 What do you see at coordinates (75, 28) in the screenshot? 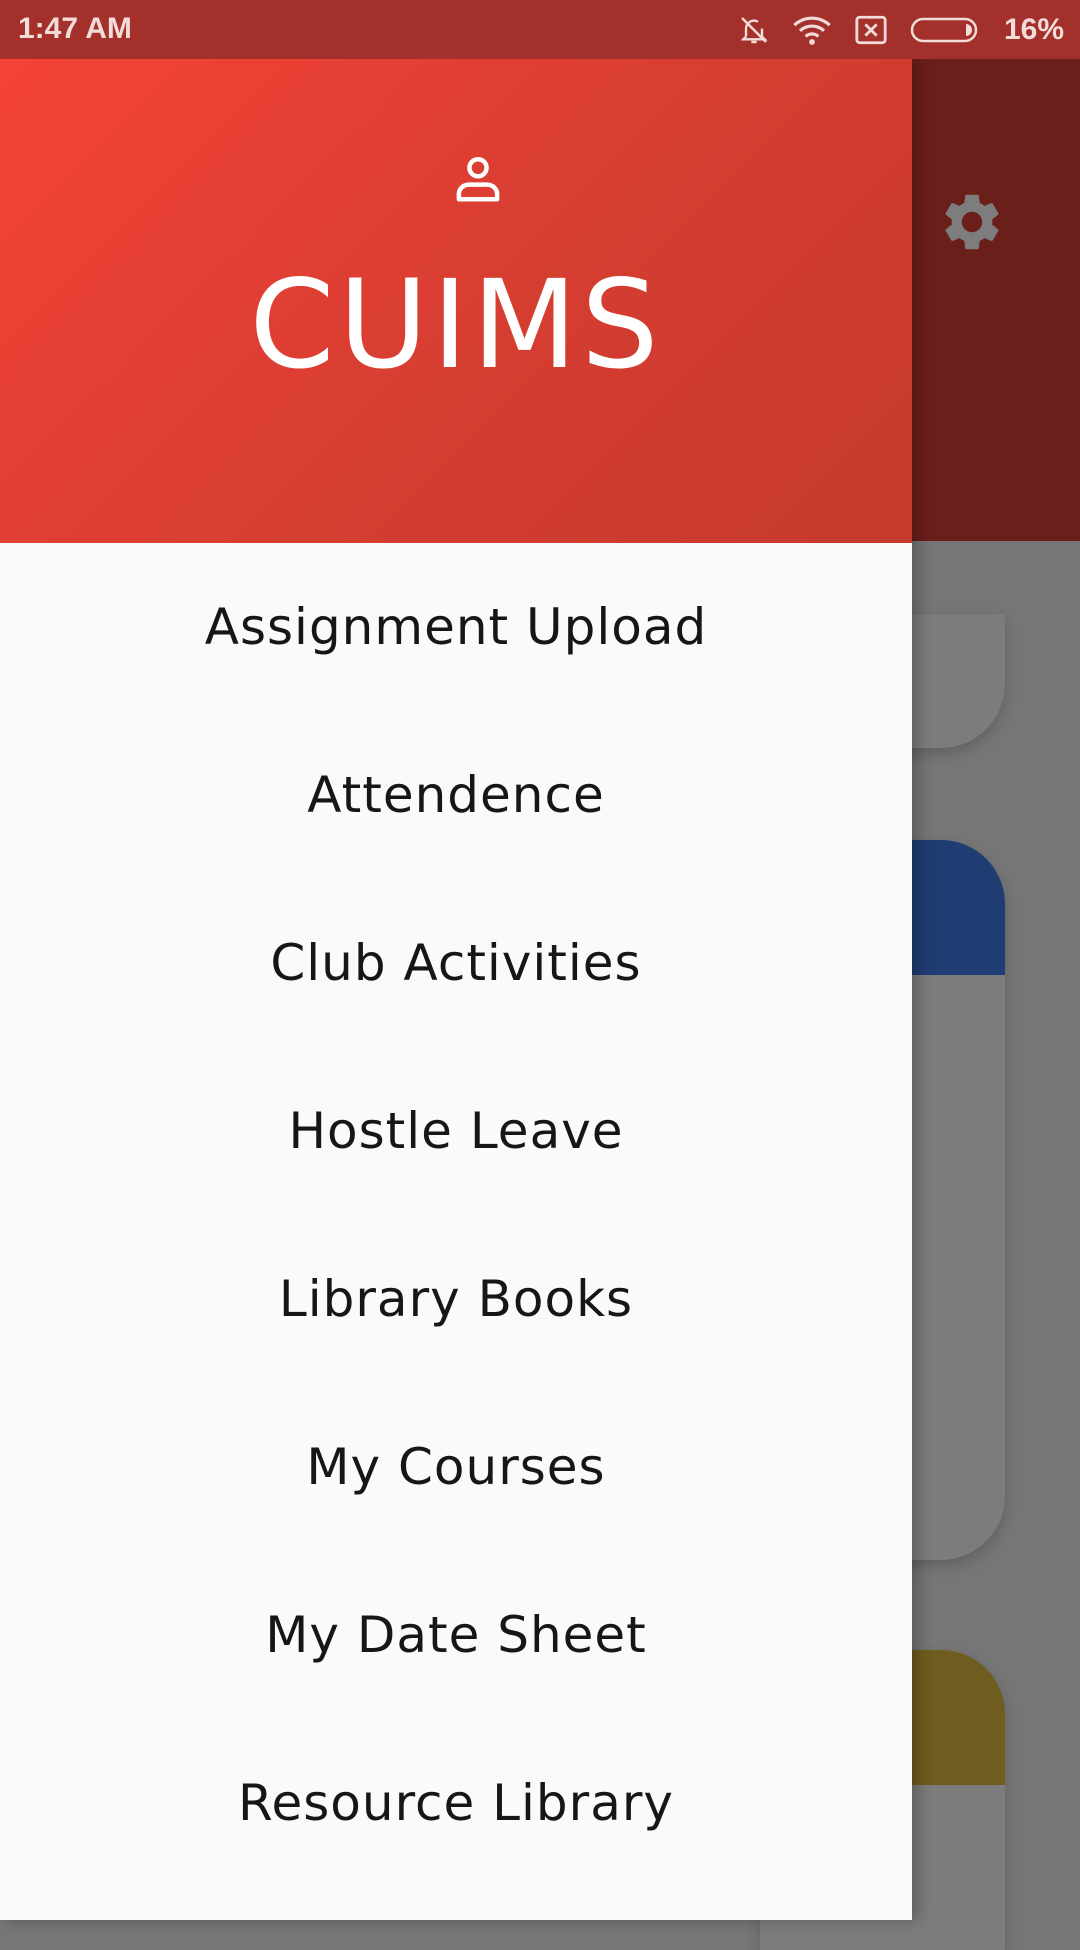
I see `status-time: 1:47 AM` at bounding box center [75, 28].